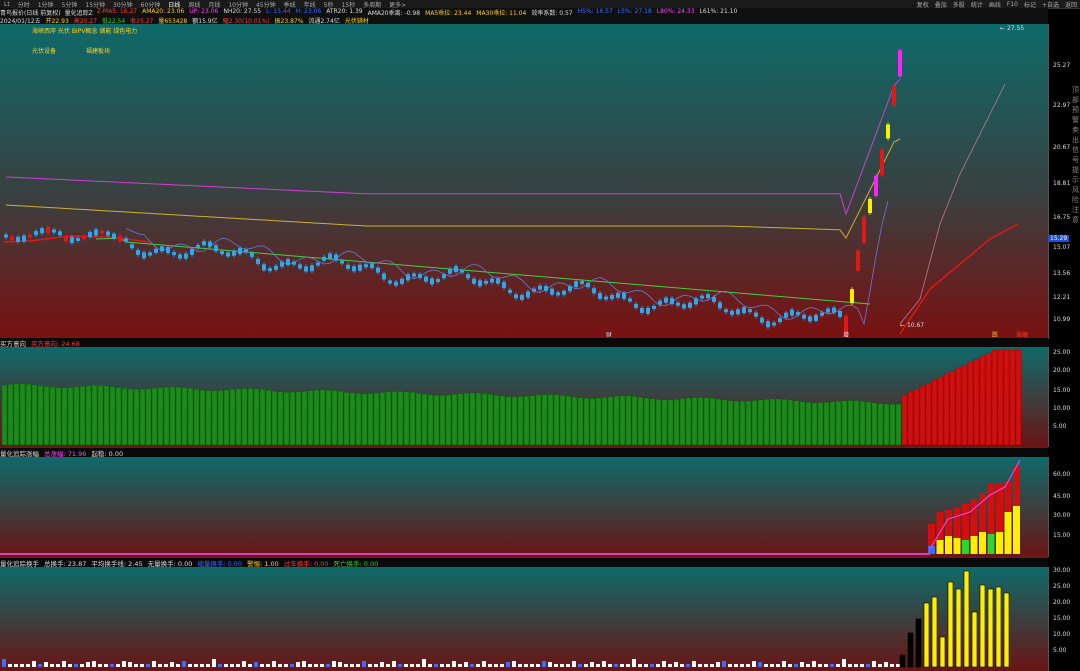 The image size is (1080, 671). What do you see at coordinates (19, 453) in the screenshot?
I see `panel2-title: 量化追踪涨幅` at bounding box center [19, 453].